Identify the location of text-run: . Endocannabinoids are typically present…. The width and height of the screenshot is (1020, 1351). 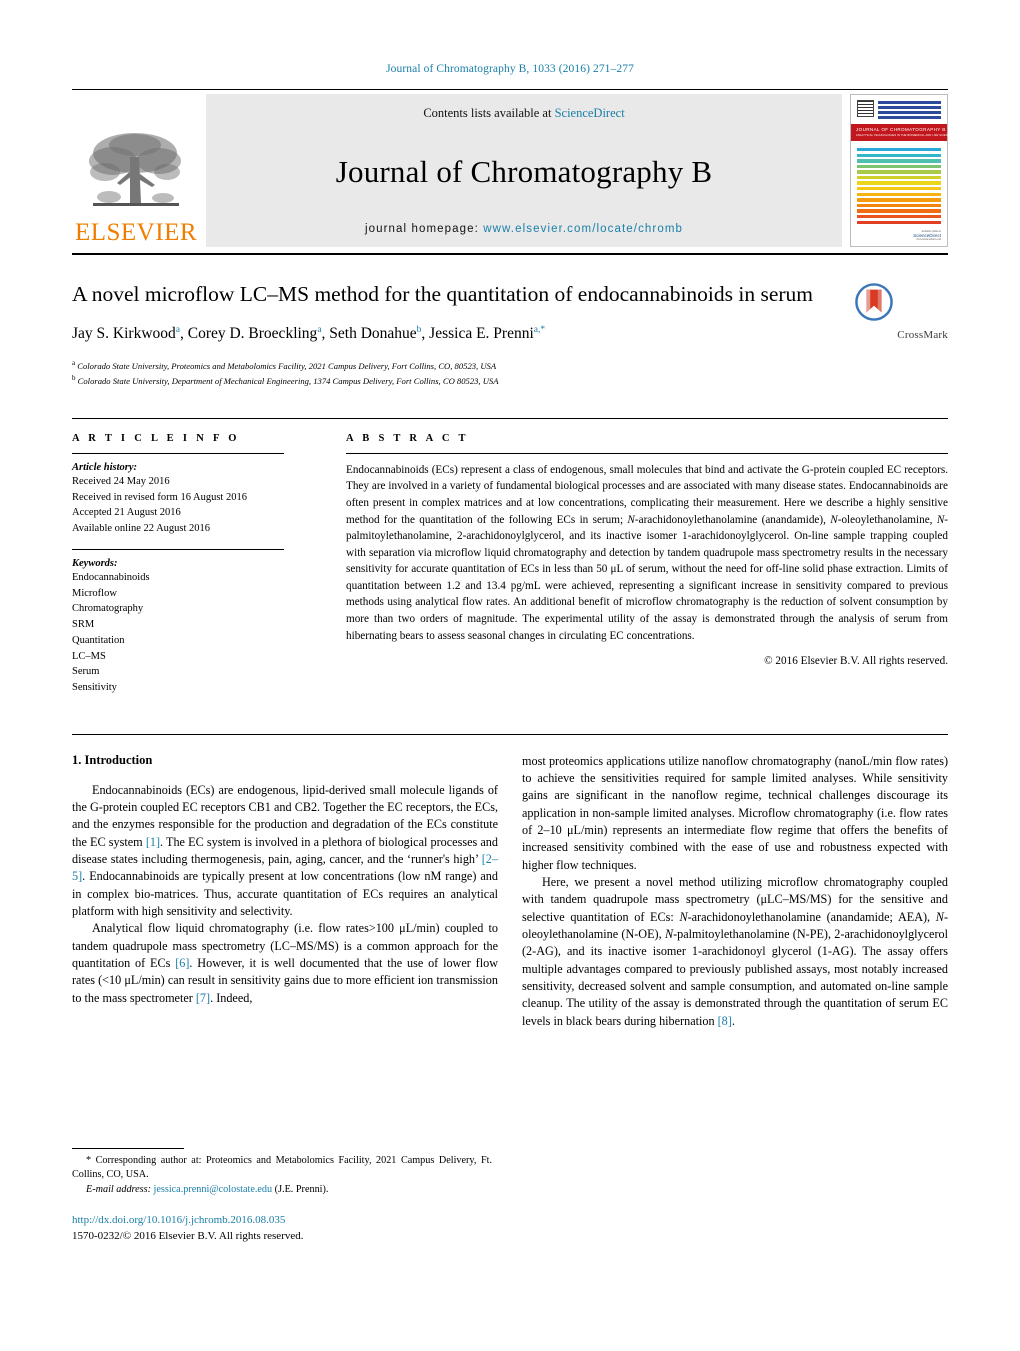
(285, 894).